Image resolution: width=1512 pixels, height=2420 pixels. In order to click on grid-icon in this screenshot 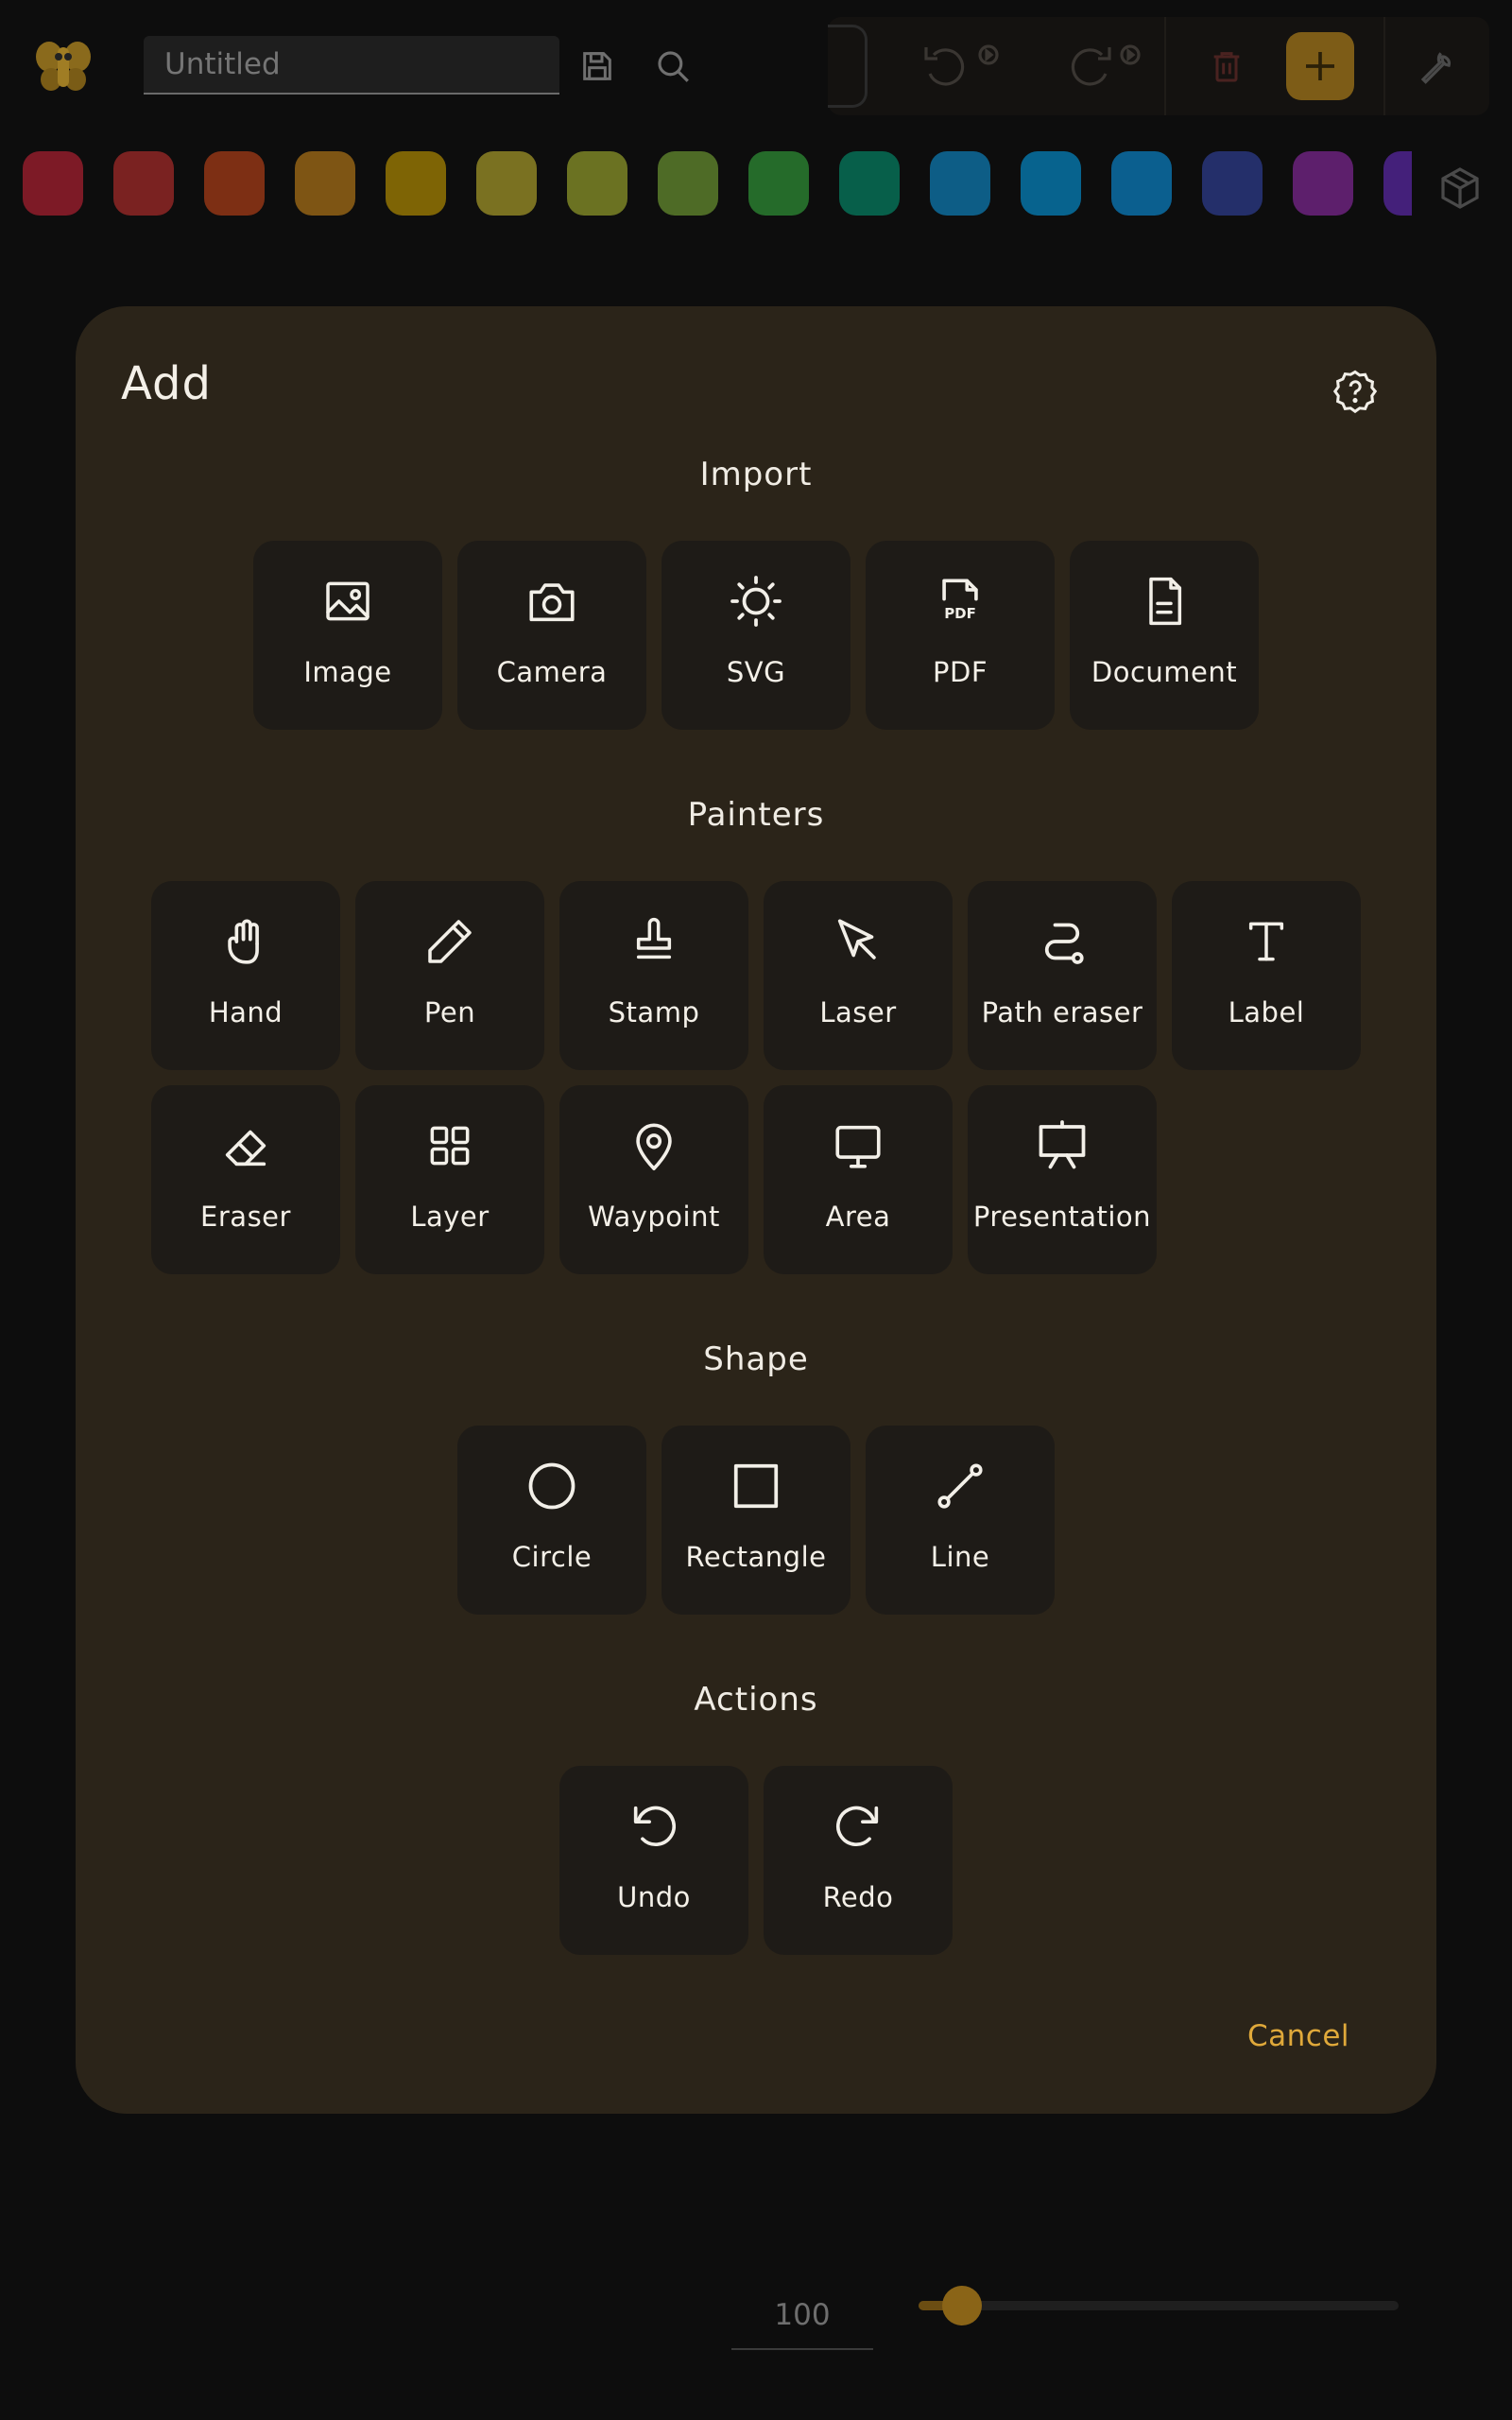, I will do `click(449, 1146)`.